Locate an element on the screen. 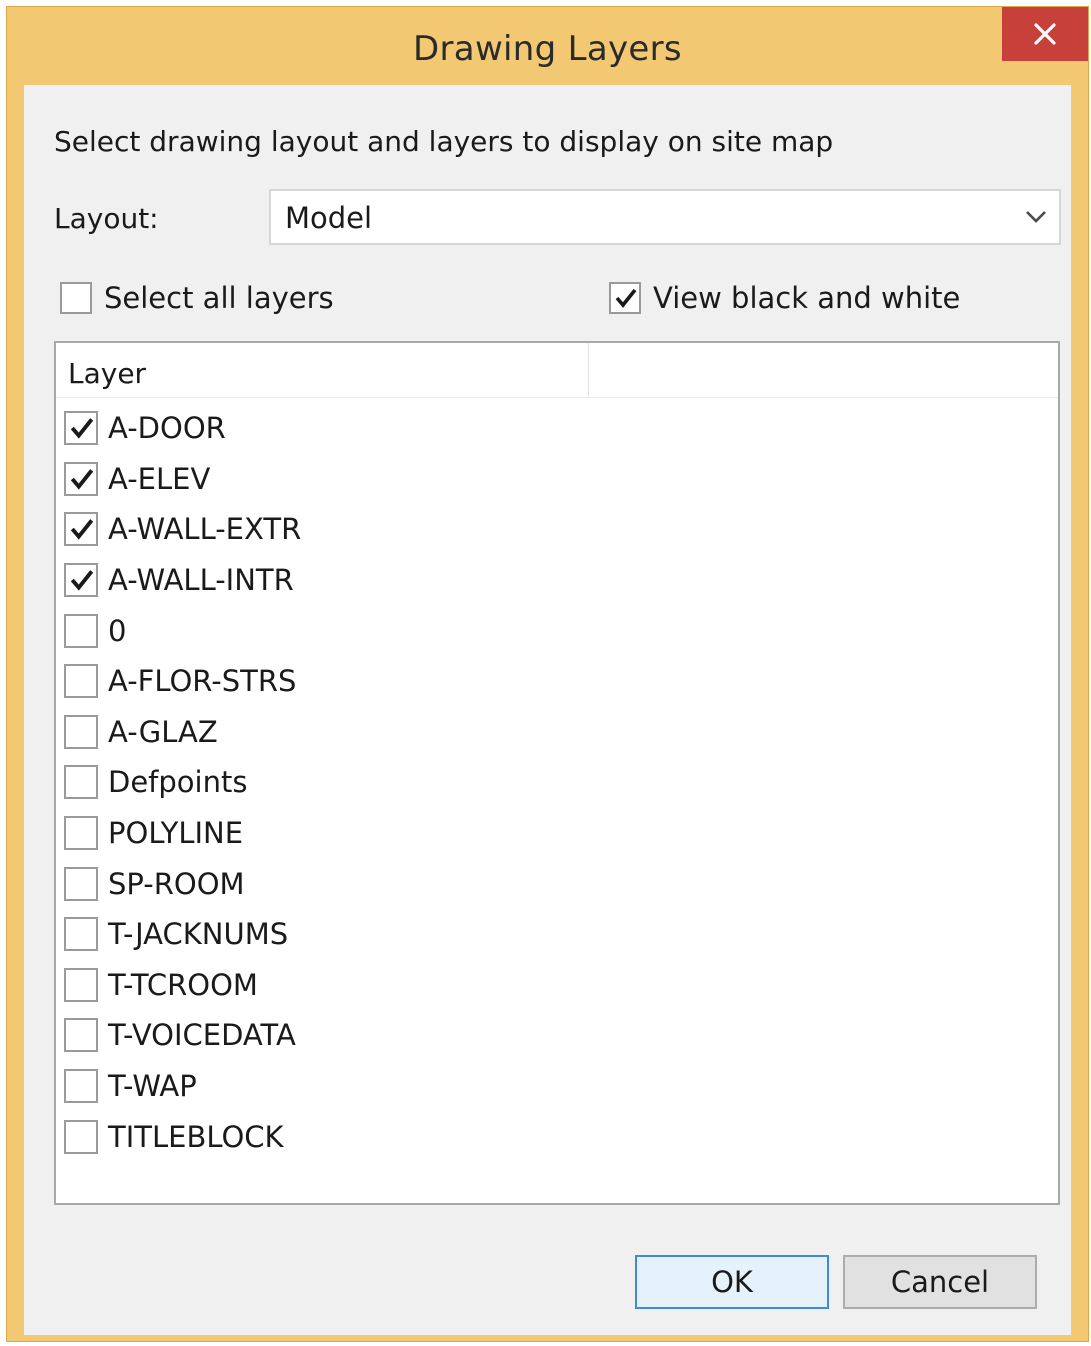  layer-name: TITLEBLOCK is located at coordinates (196, 1136).